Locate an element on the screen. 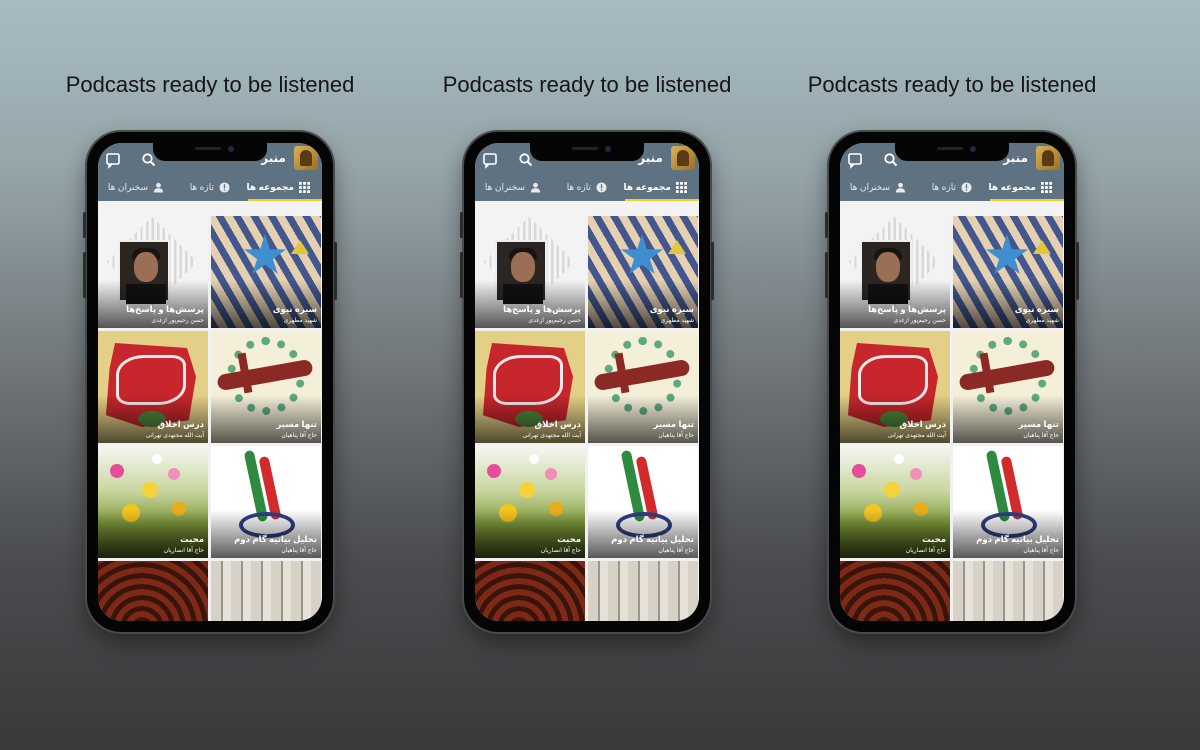  collection-title: محبت is located at coordinates (934, 539).